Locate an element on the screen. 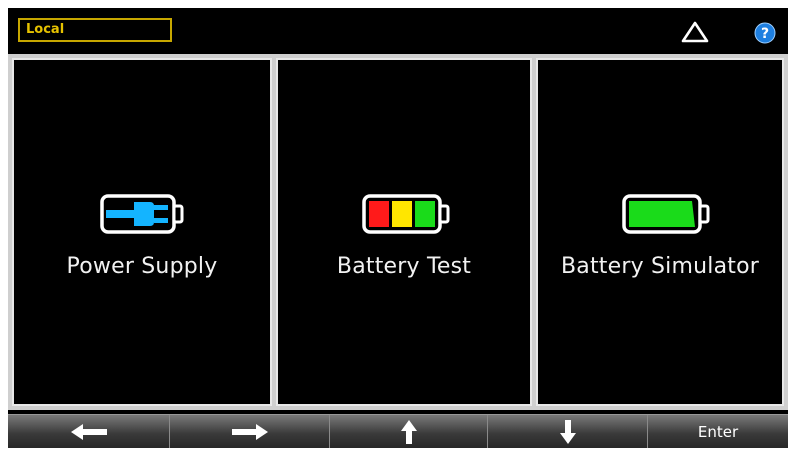  softkey-right-button is located at coordinates (250, 431).